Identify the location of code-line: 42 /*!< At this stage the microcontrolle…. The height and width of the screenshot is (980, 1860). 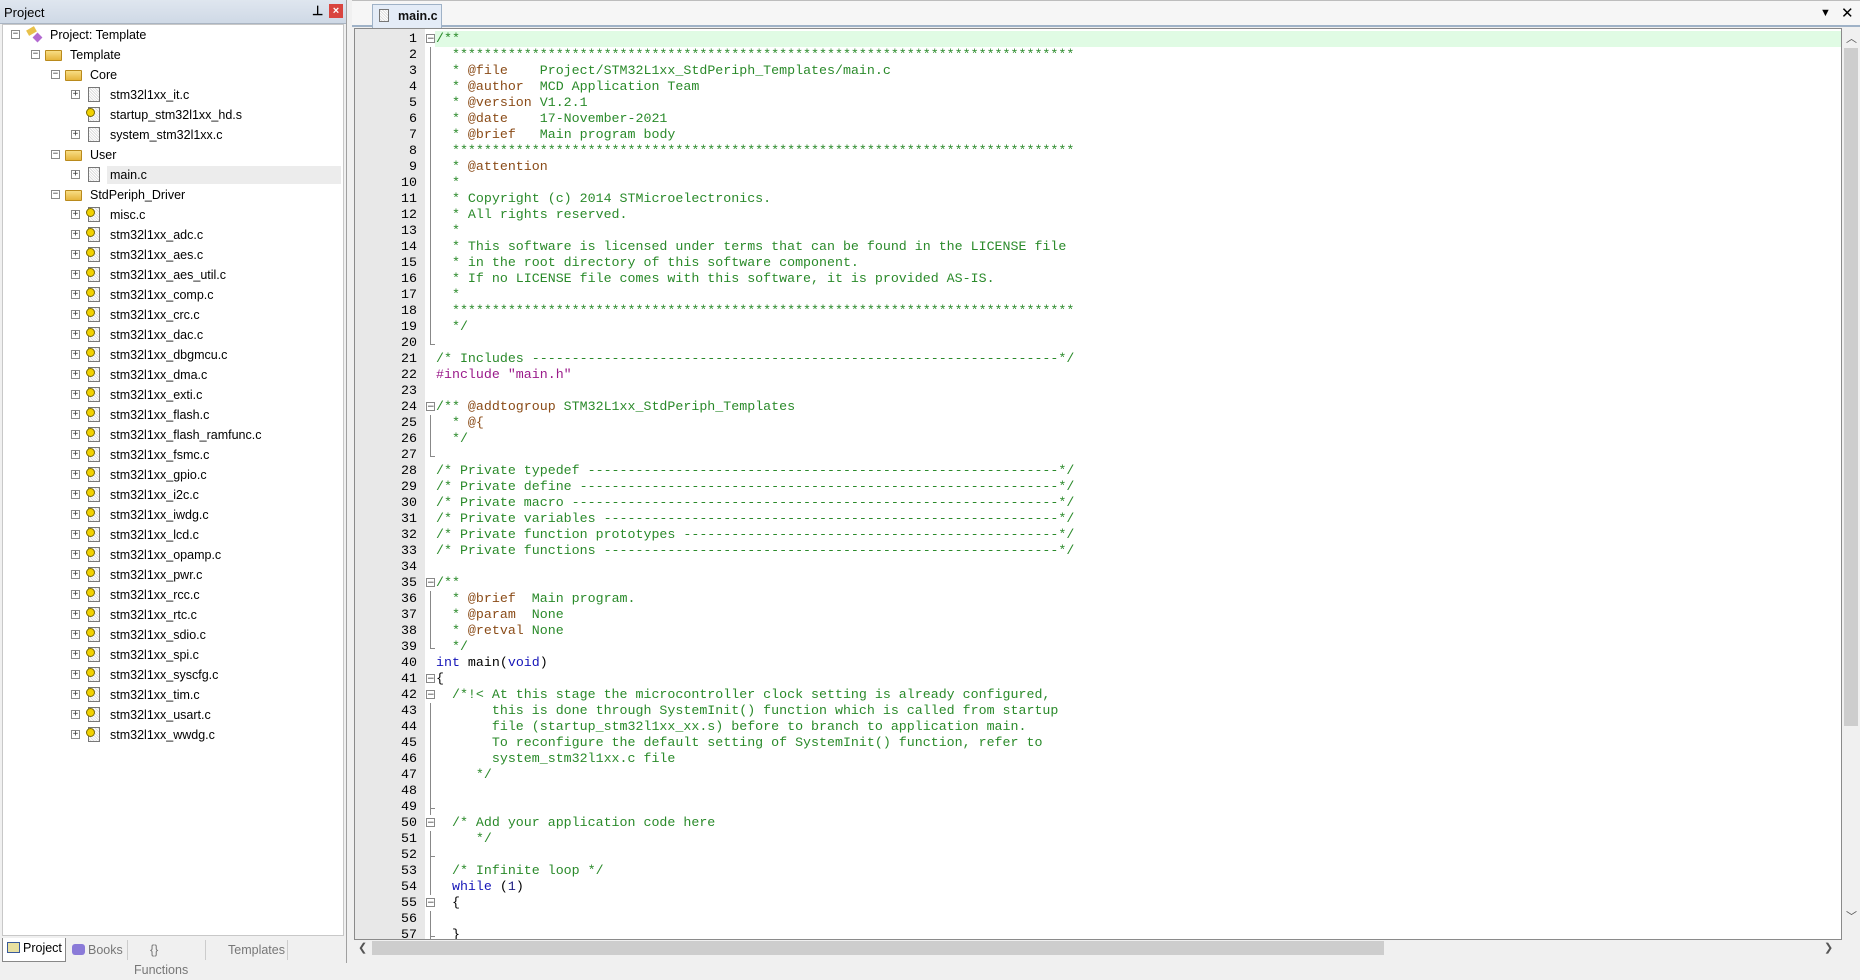
(1098, 695).